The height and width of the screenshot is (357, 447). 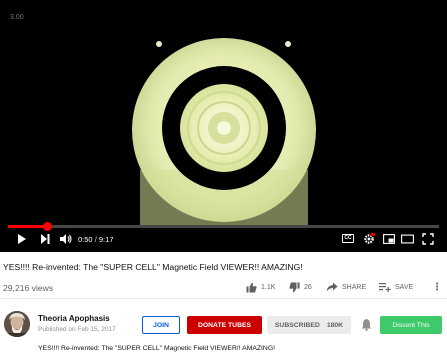 I want to click on share-button: SHARE, so click(x=346, y=287).